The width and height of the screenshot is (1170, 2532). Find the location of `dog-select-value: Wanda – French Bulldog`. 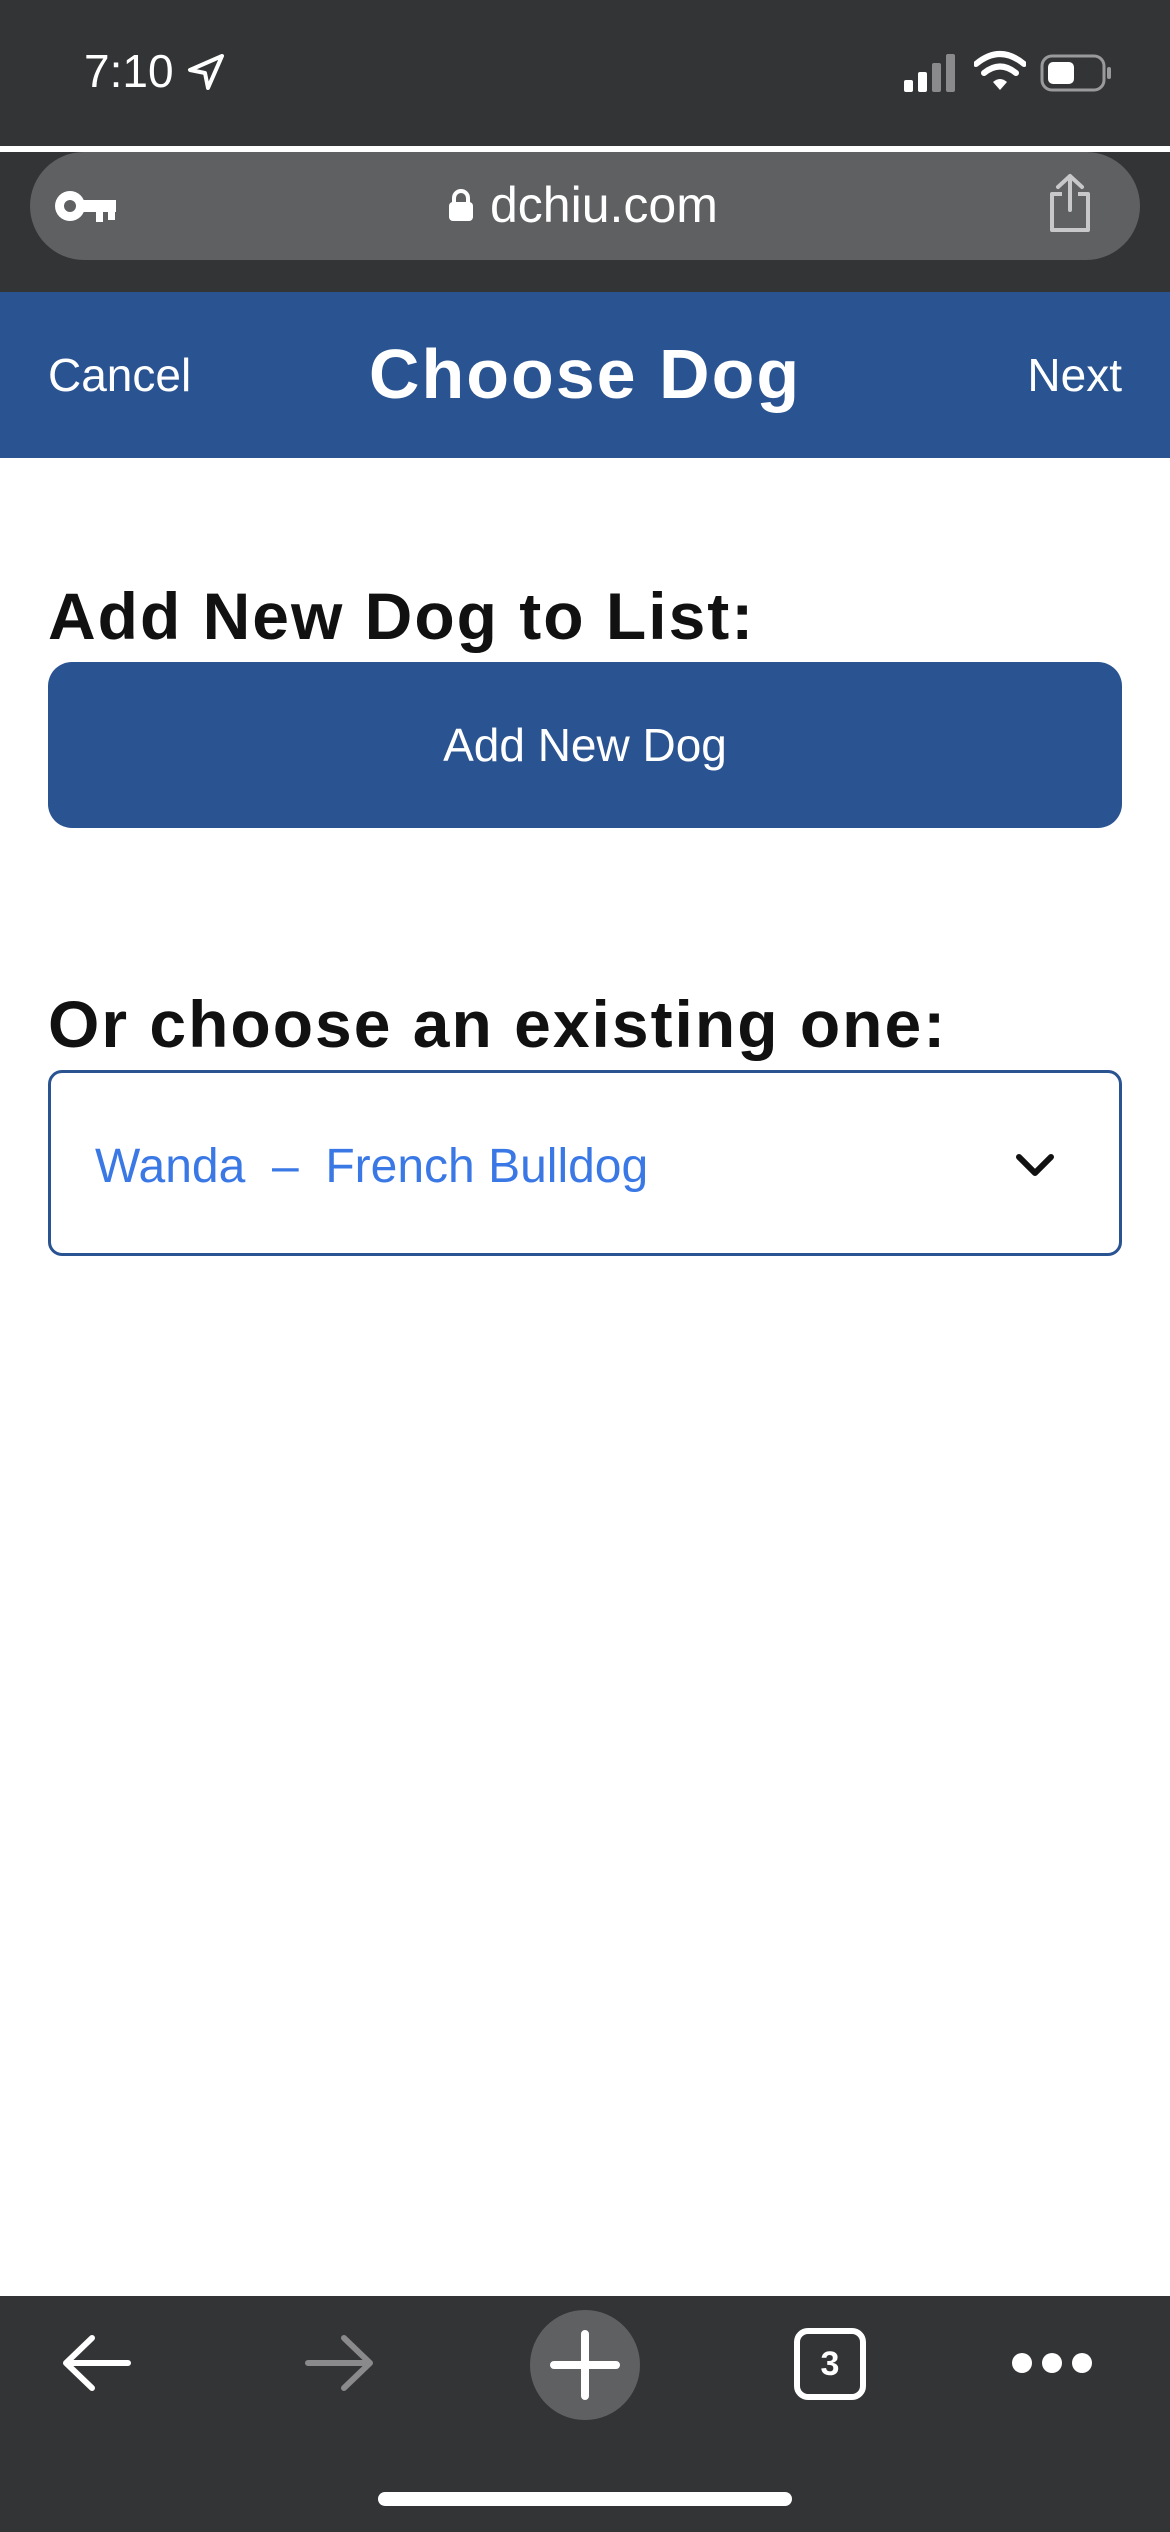

dog-select-value: Wanda – French Bulldog is located at coordinates (372, 1166).